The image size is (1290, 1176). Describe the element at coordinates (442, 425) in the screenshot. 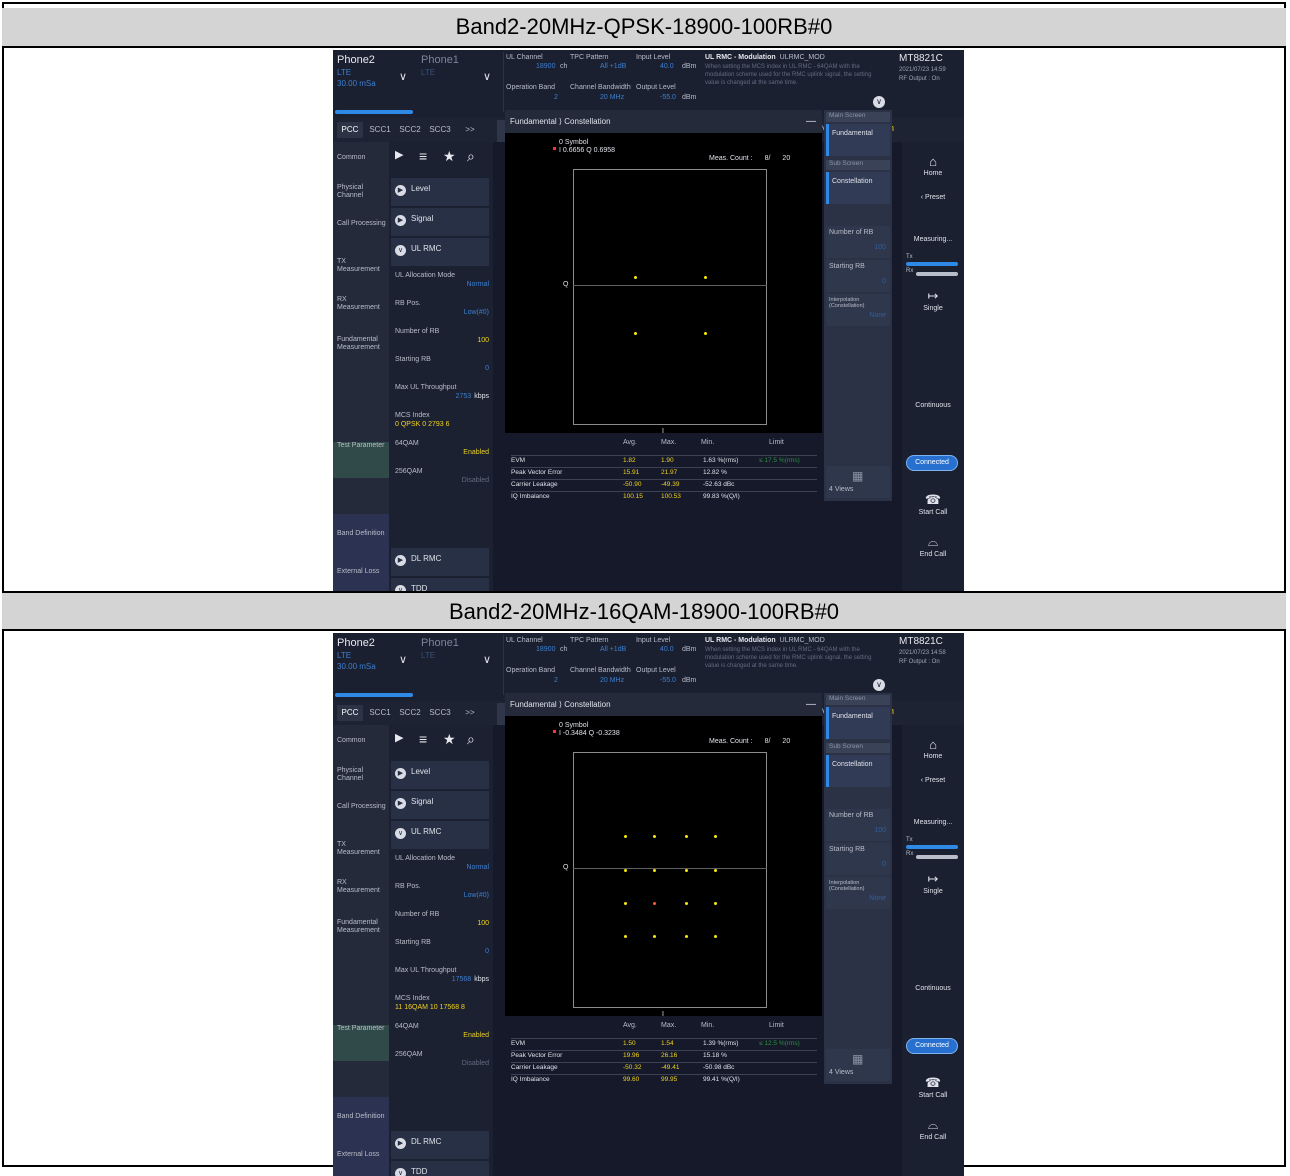

I see `mcs-index-item: MCS Index 0 QPSK 0 2793 6` at that location.